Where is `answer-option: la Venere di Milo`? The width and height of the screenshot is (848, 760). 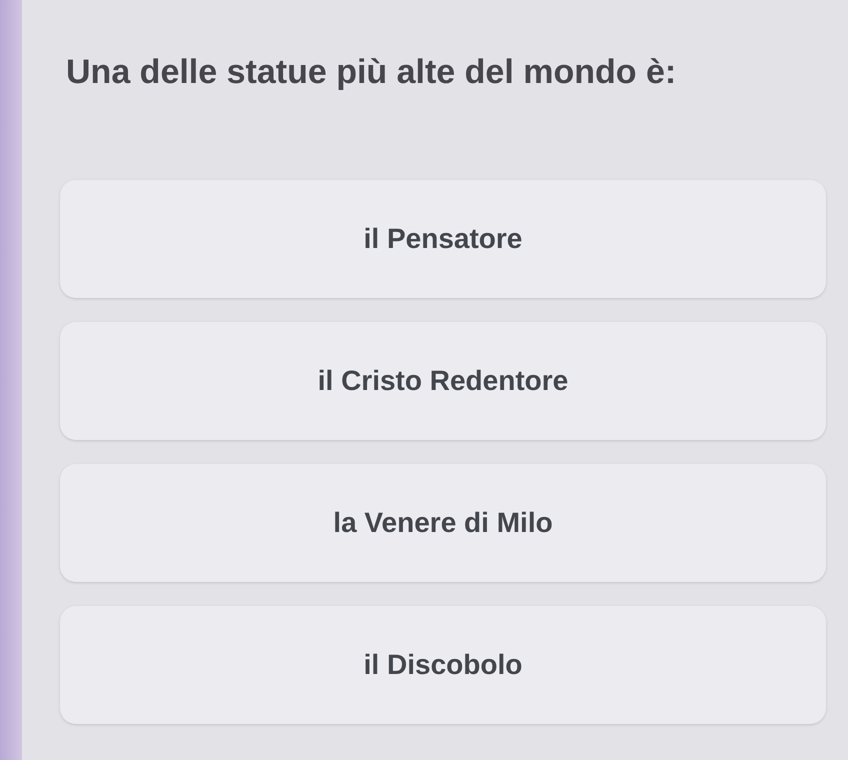
answer-option: la Venere di Milo is located at coordinates (443, 523).